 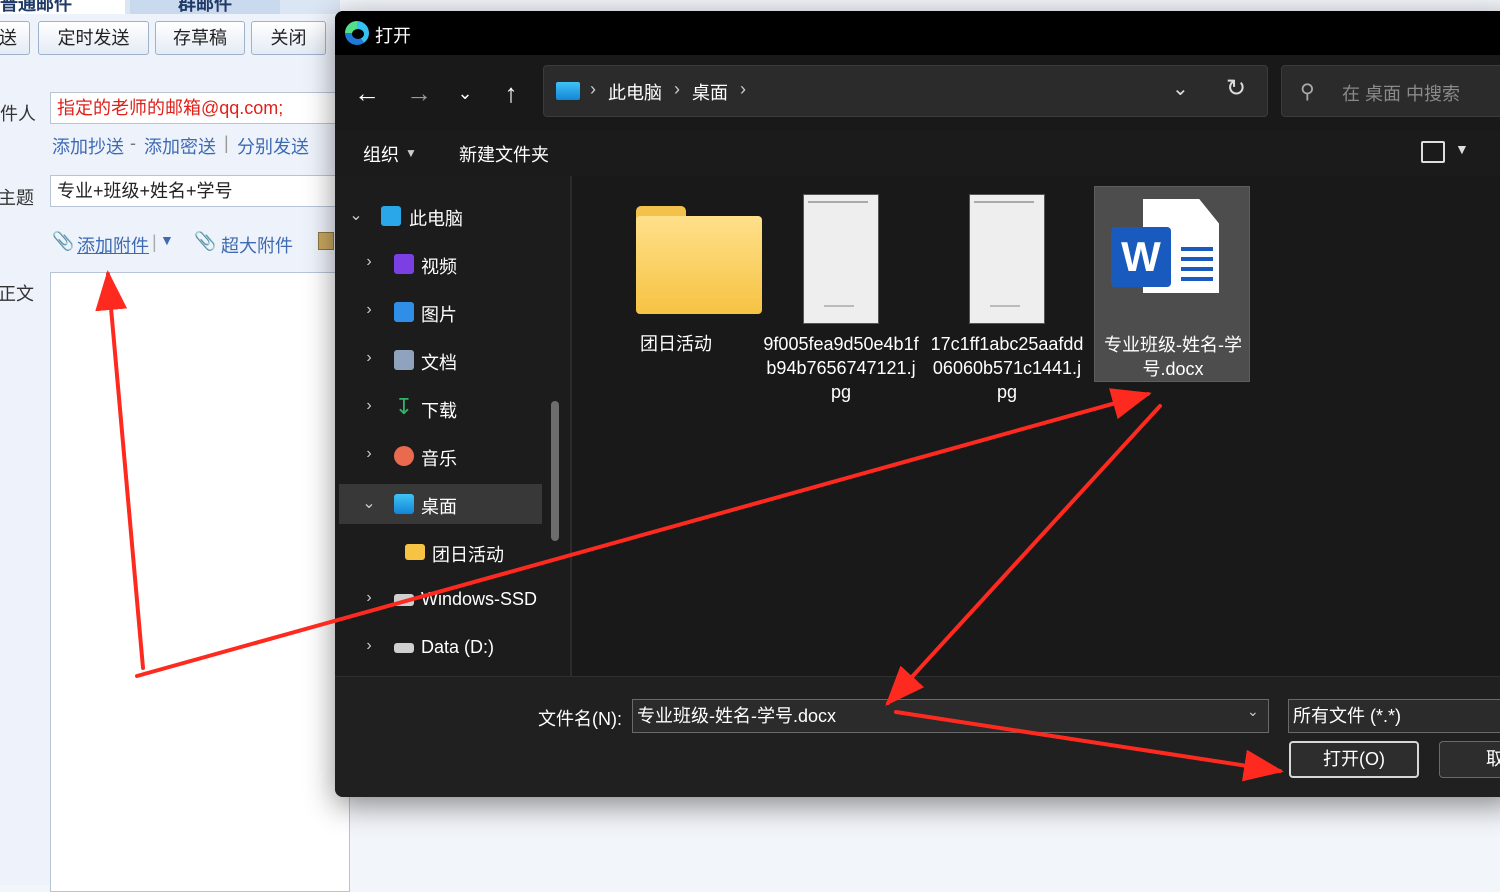 What do you see at coordinates (917, 154) in the screenshot?
I see `command-bar: 组织 ▼ 新建文件夹 ▼` at bounding box center [917, 154].